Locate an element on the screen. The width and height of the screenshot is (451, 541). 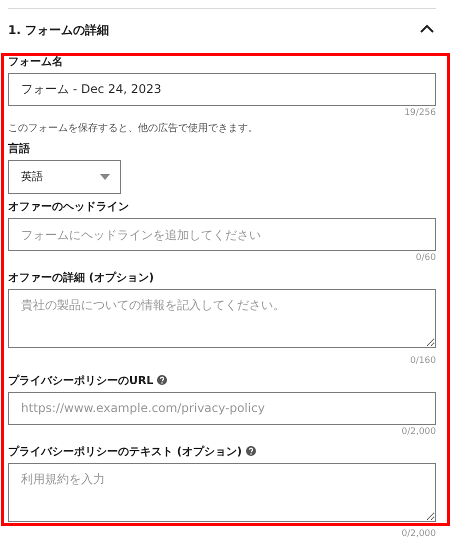
field-label: プライバシーポリシーのテキスト (オプション) is located at coordinates (125, 451).